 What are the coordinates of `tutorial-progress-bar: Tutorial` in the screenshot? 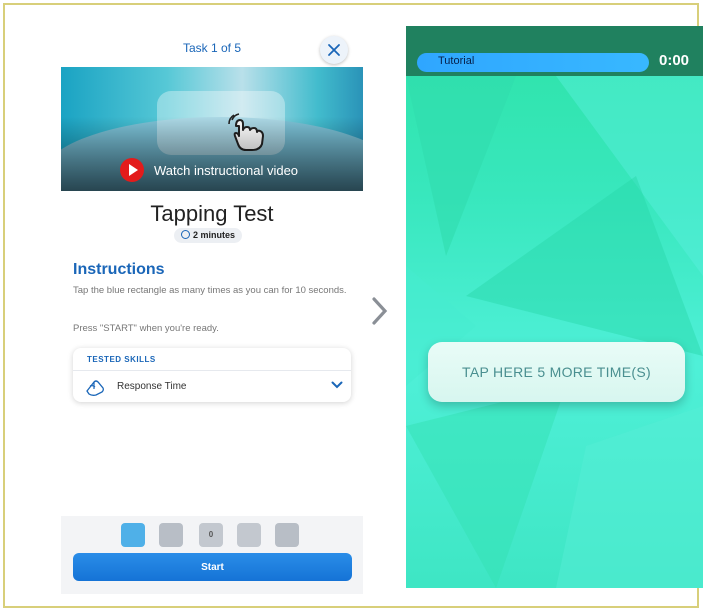 It's located at (533, 62).